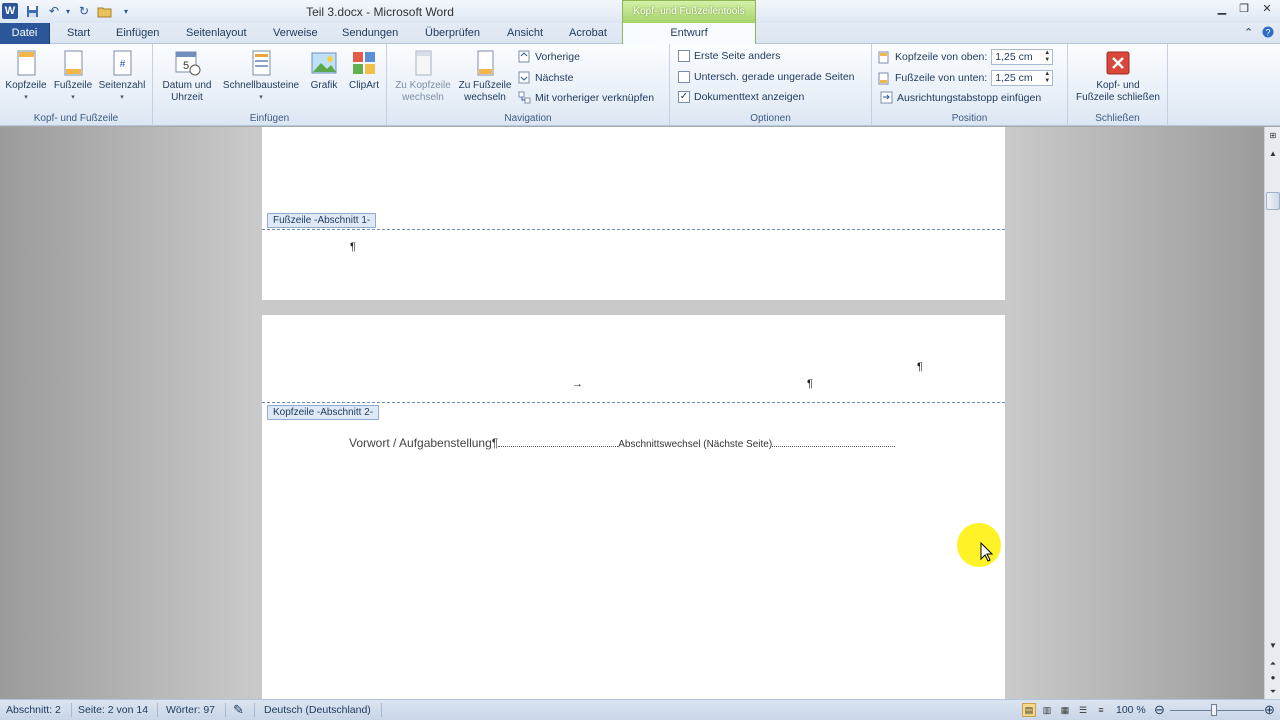 This screenshot has width=1280, height=720. I want to click on goto-footer-icon, so click(485, 63).